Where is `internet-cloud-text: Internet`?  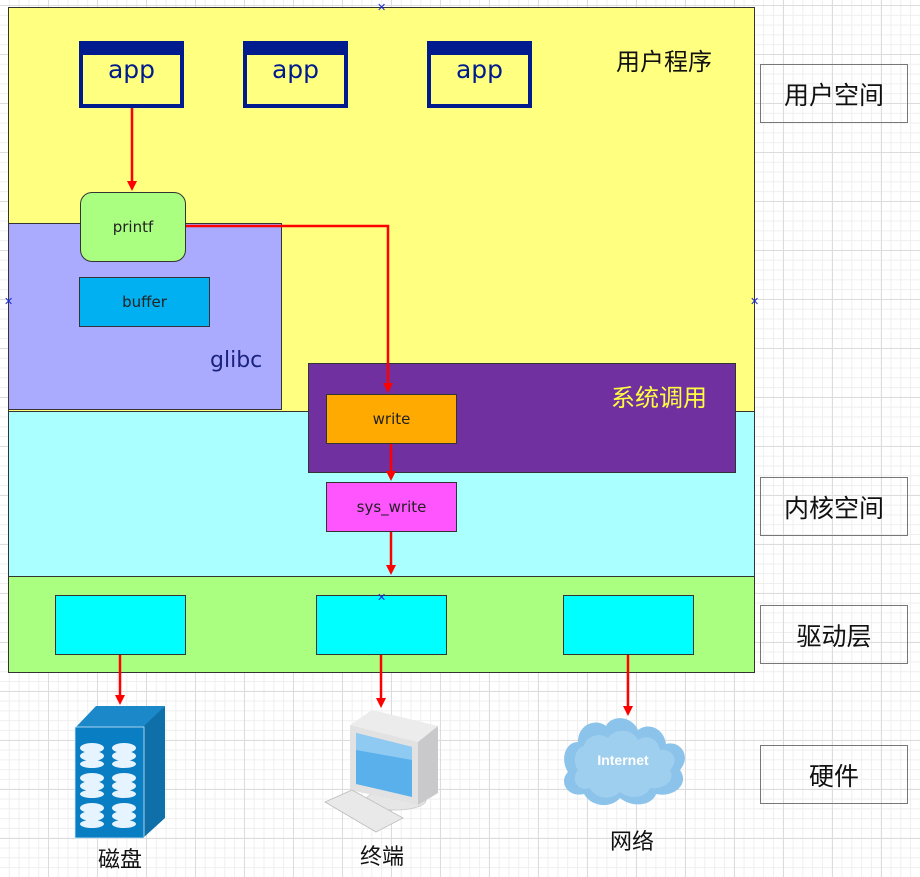 internet-cloud-text: Internet is located at coordinates (623, 760).